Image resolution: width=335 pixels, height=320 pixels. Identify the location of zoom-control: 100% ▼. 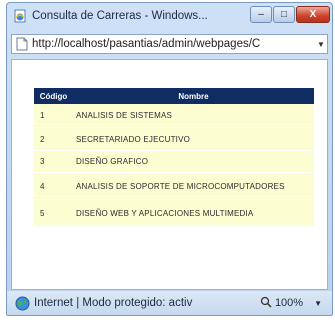
(291, 303).